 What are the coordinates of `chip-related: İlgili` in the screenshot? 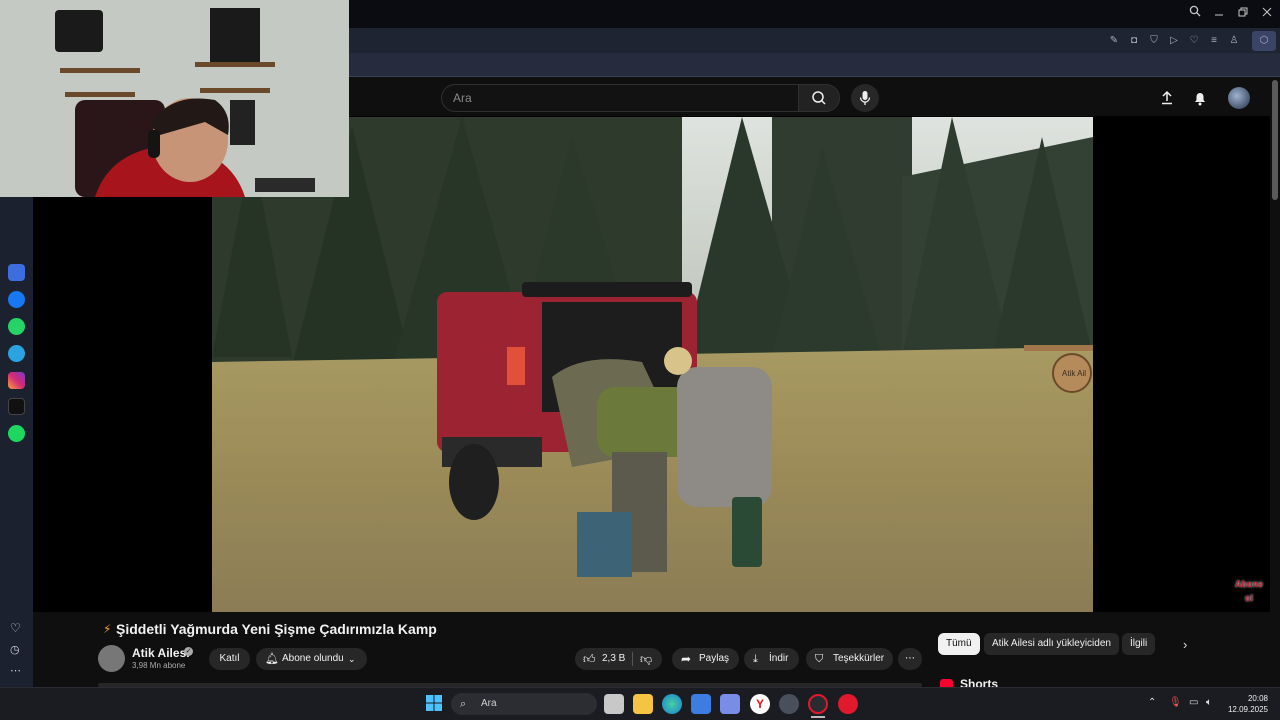 It's located at (1139, 644).